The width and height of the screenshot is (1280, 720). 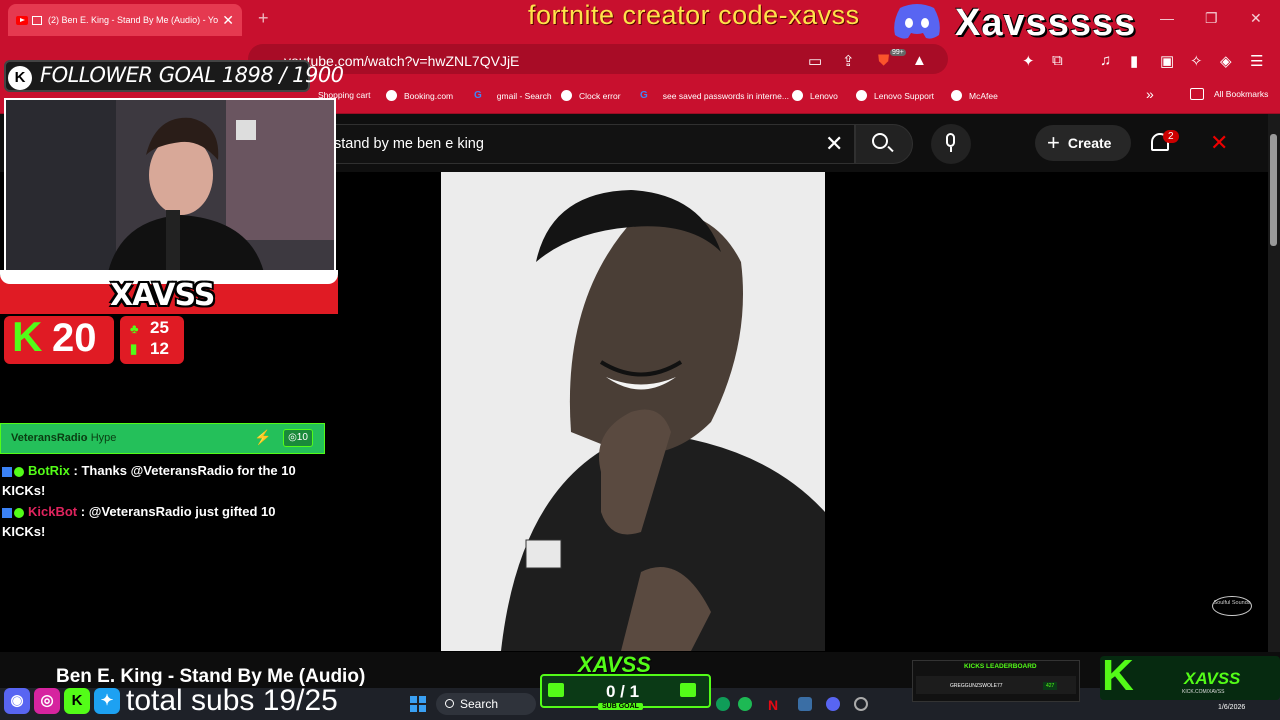 What do you see at coordinates (170, 189) in the screenshot?
I see `webcam-image` at bounding box center [170, 189].